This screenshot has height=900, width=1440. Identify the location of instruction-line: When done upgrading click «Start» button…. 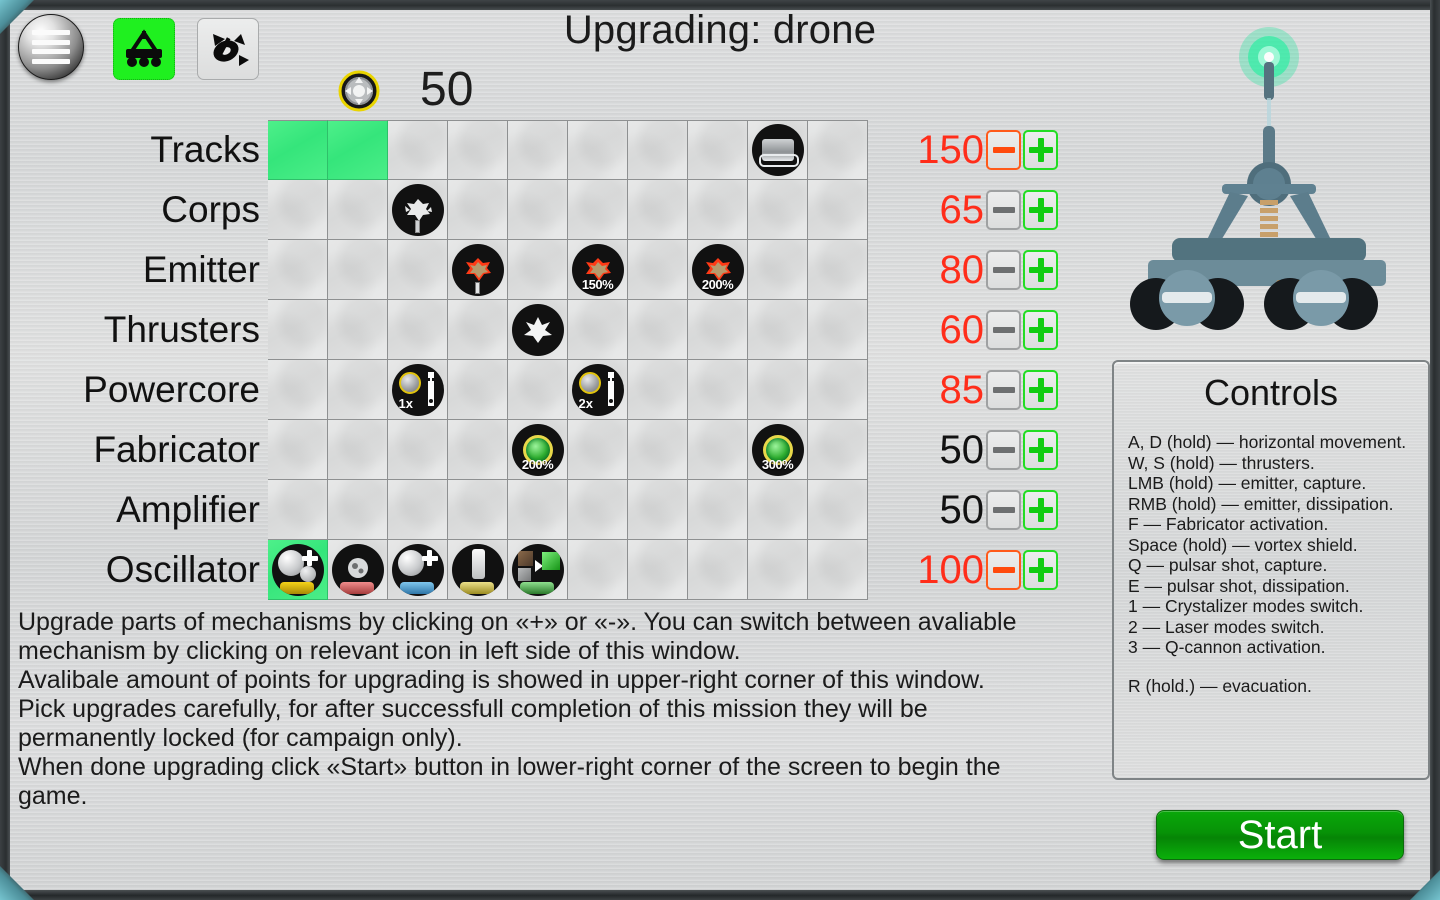
(509, 767).